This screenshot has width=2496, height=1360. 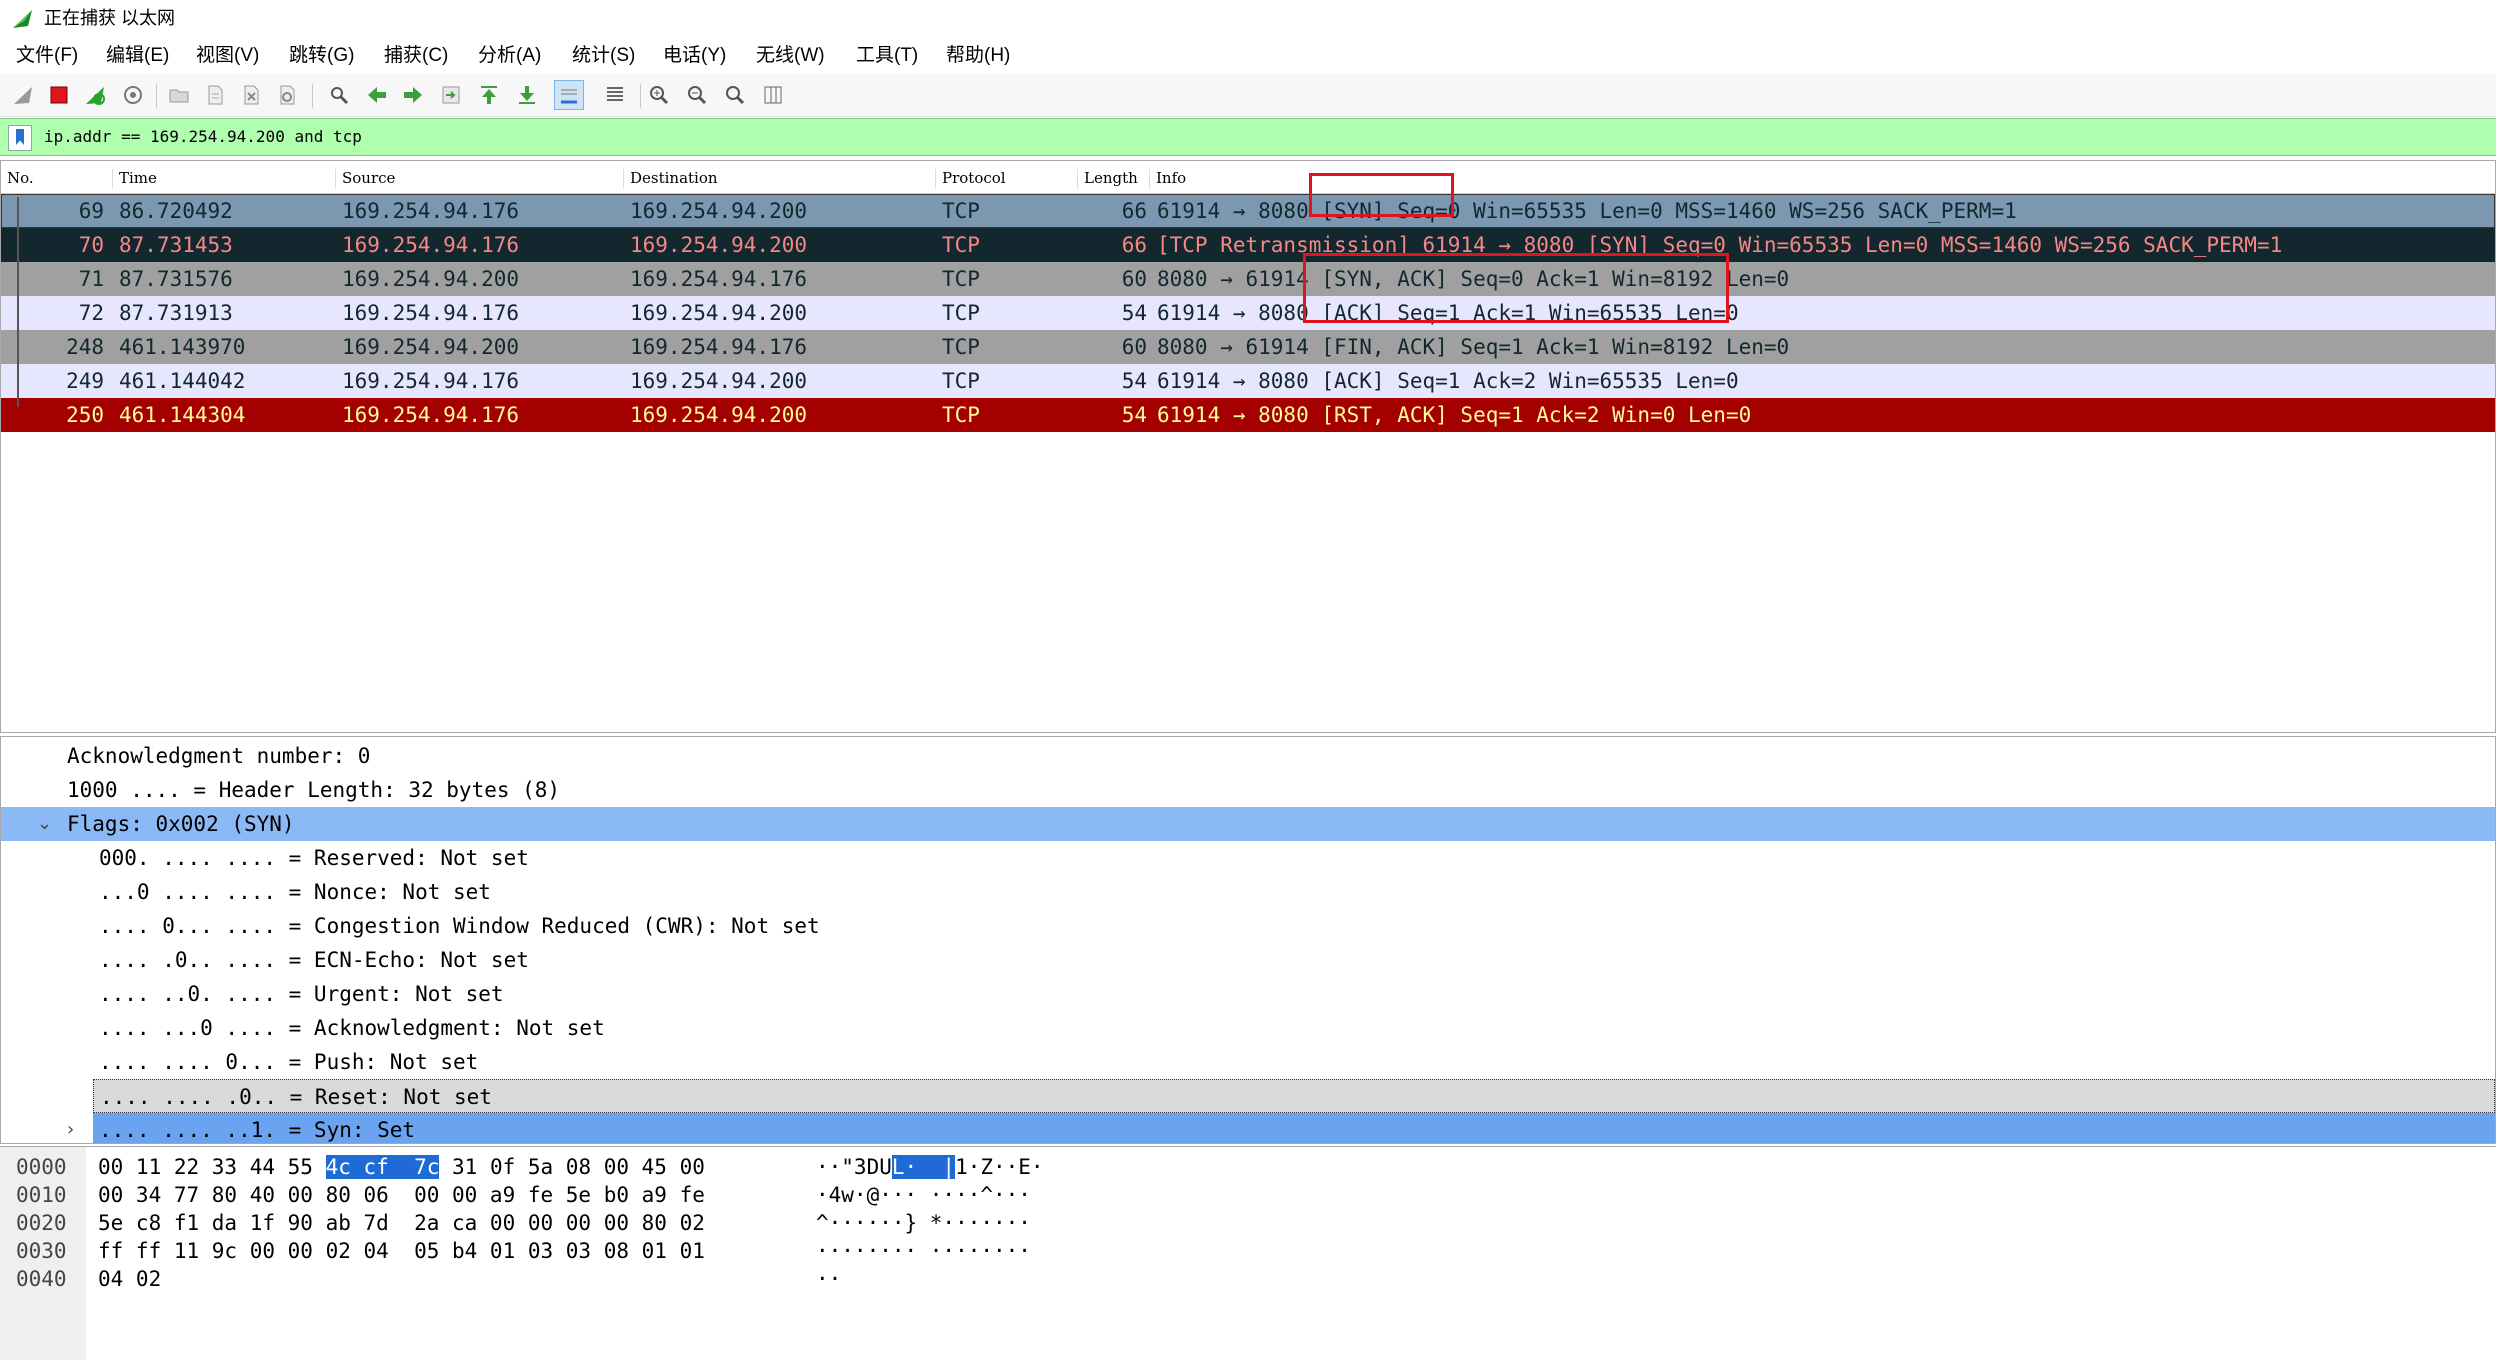 I want to click on go-to-packet-icon, so click(x=451, y=95).